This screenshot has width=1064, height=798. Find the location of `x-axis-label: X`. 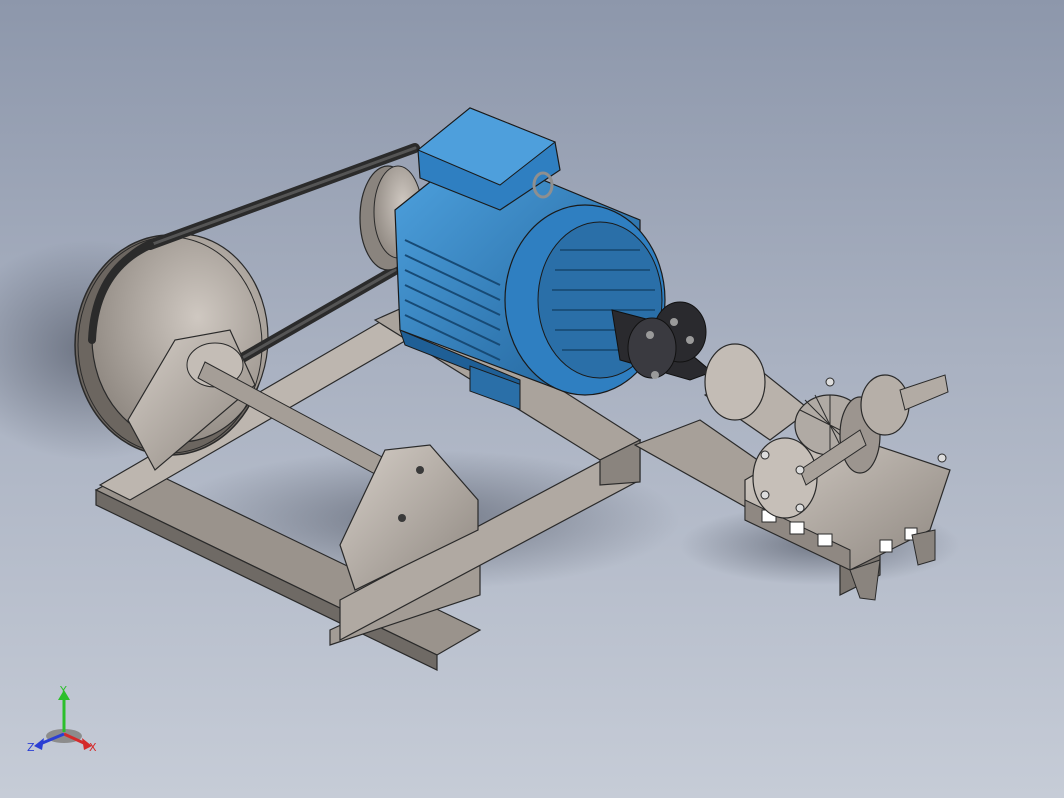

x-axis-label: X is located at coordinates (93, 747).